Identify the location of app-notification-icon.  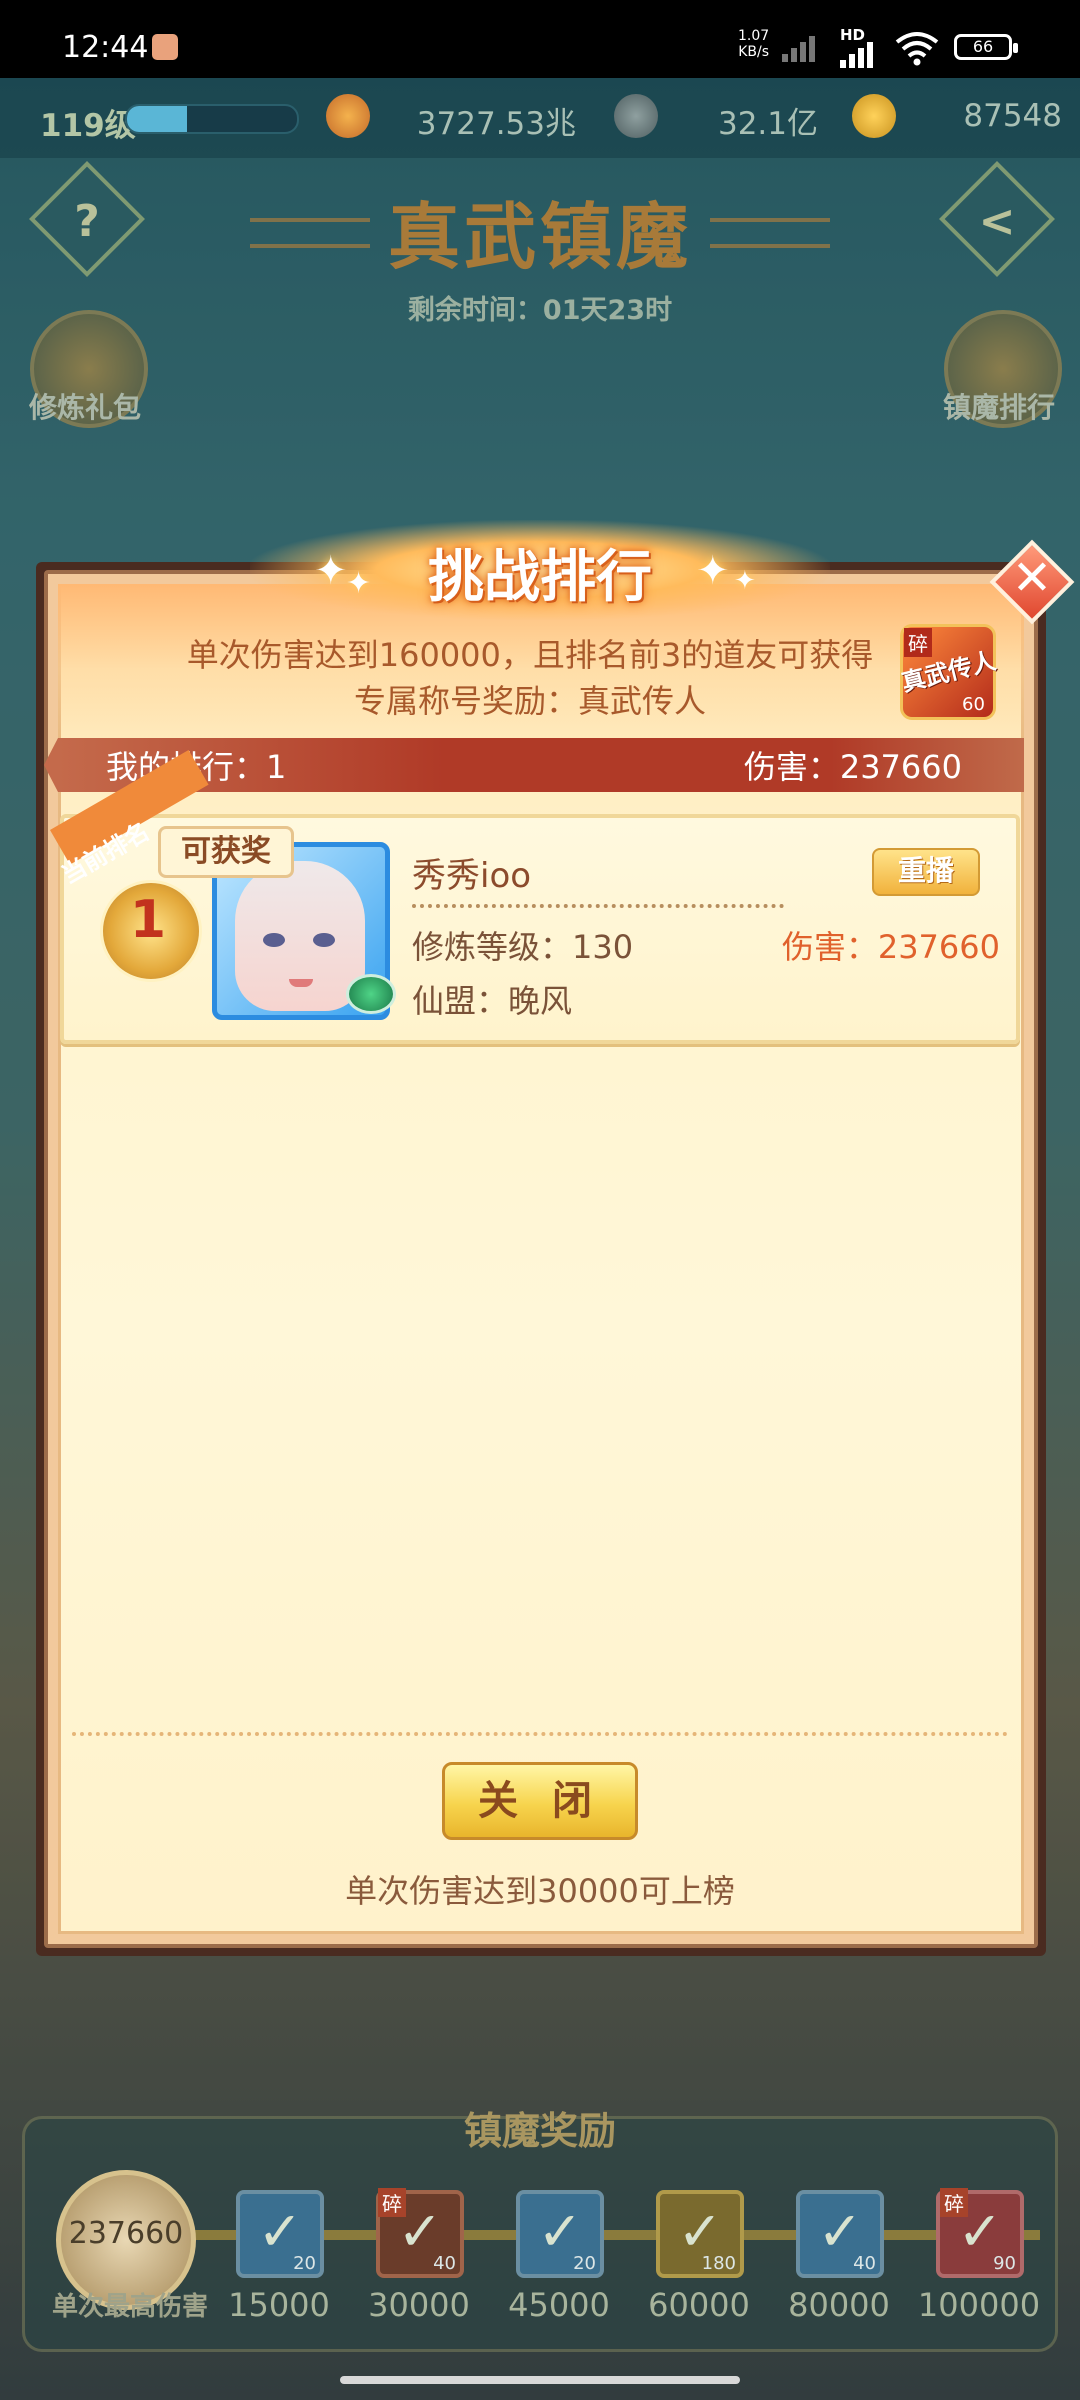
(165, 47).